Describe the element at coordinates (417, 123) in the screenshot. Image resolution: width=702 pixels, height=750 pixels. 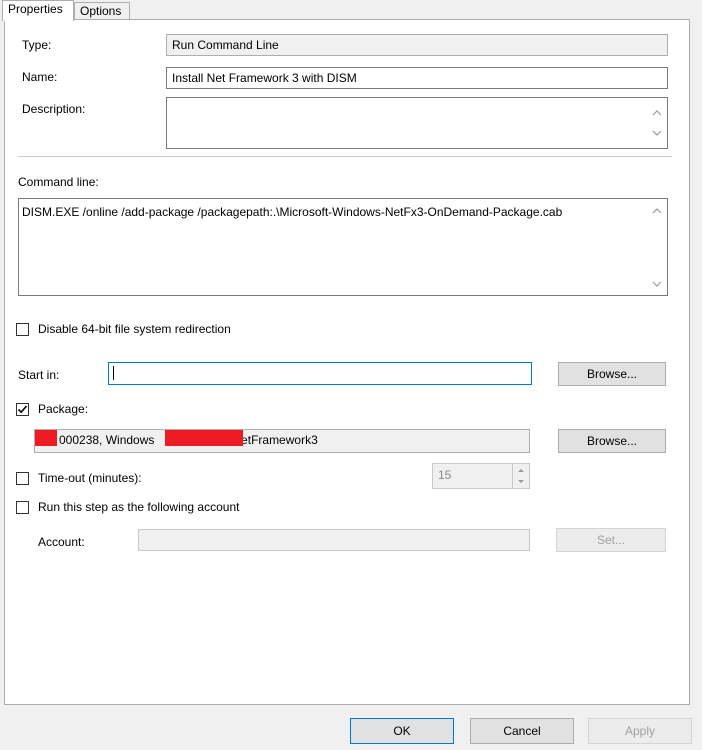
I see `description-input` at that location.